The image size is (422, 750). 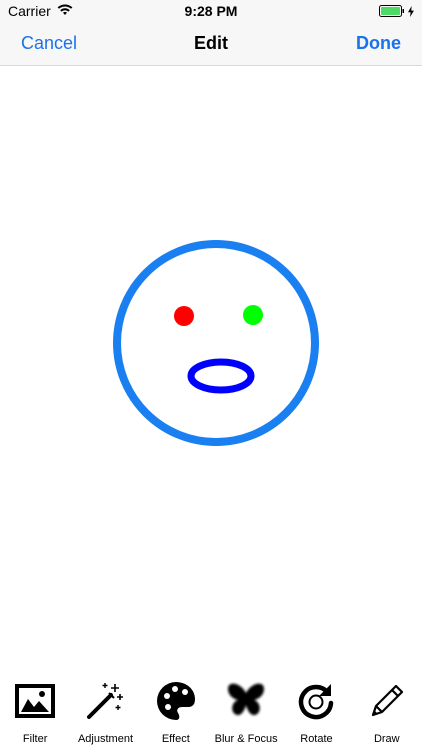 What do you see at coordinates (246, 739) in the screenshot?
I see `blur-focus-label: Blur & Focus` at bounding box center [246, 739].